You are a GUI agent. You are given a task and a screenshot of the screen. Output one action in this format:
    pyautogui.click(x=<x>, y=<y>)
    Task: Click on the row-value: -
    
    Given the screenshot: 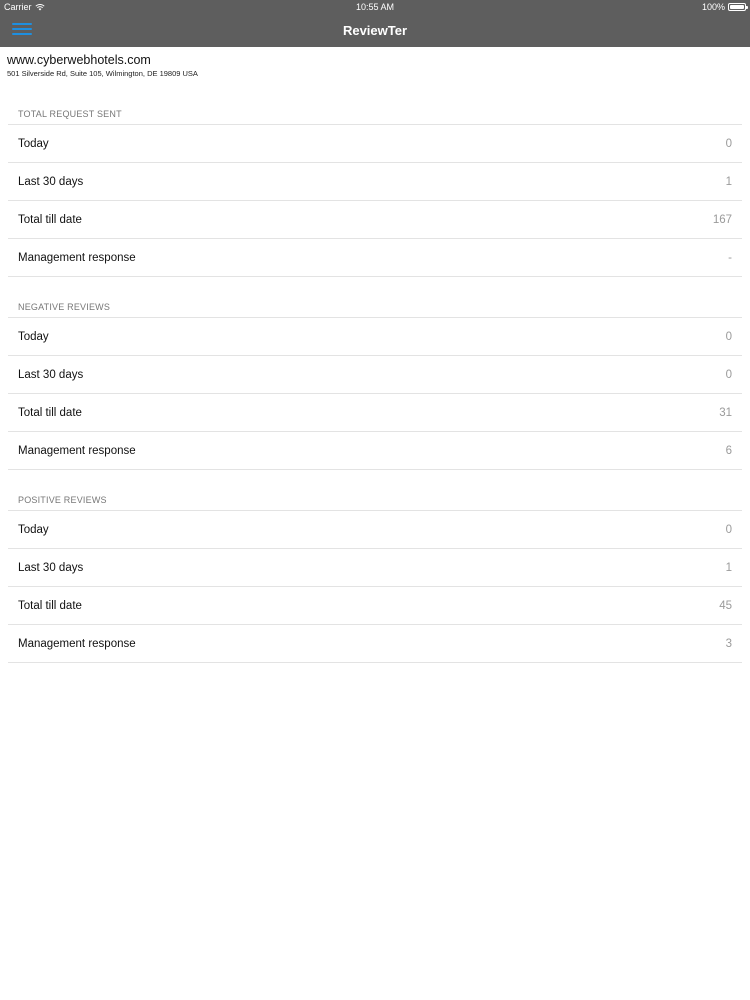 What is the action you would take?
    pyautogui.click(x=730, y=257)
    